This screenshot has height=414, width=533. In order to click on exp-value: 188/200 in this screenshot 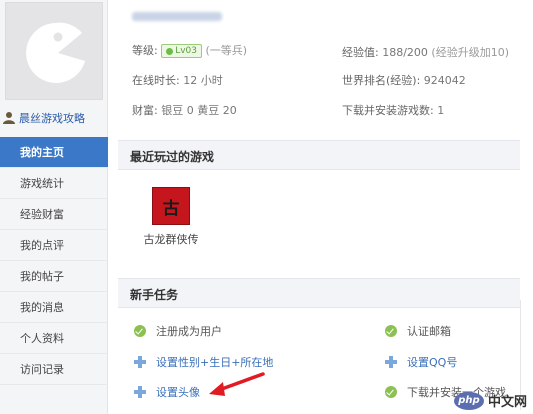, I will do `click(405, 52)`.